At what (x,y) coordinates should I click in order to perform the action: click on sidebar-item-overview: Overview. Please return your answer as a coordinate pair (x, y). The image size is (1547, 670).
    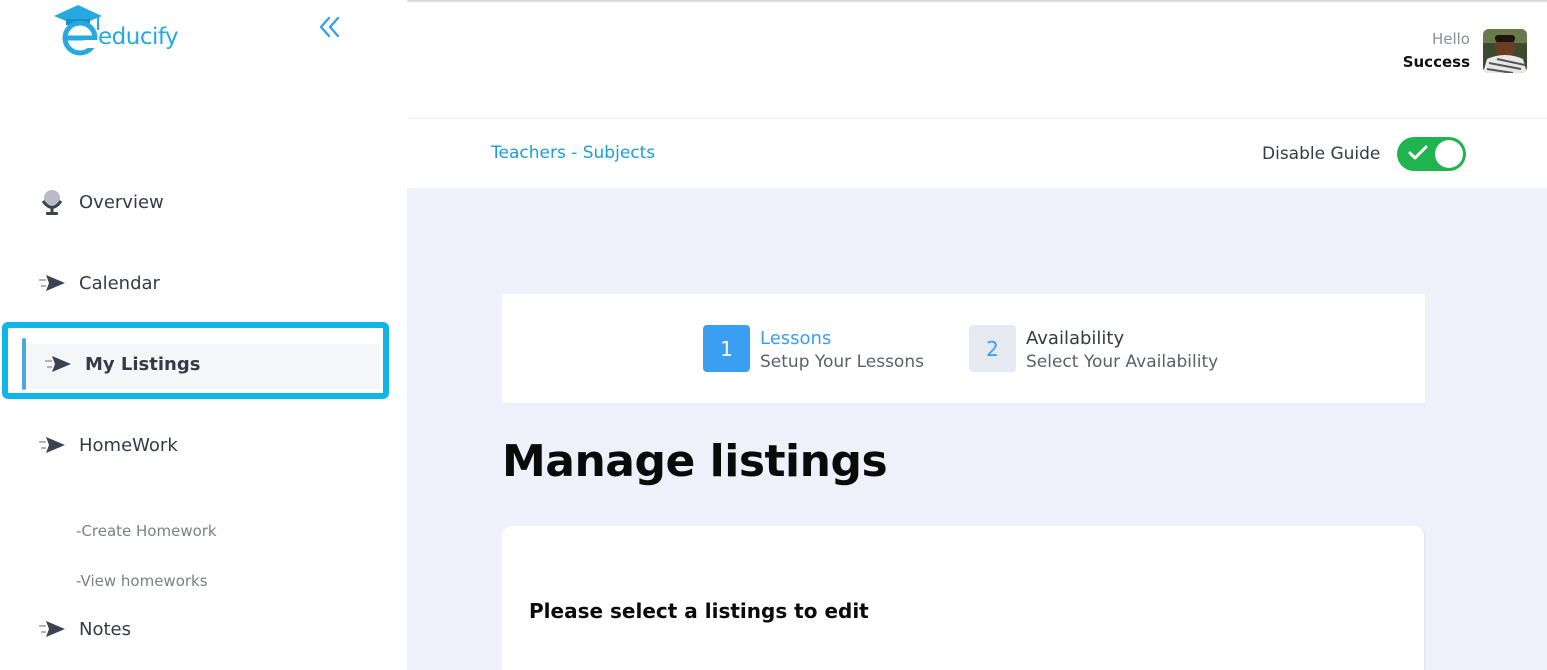
    Looking at the image, I should click on (100, 202).